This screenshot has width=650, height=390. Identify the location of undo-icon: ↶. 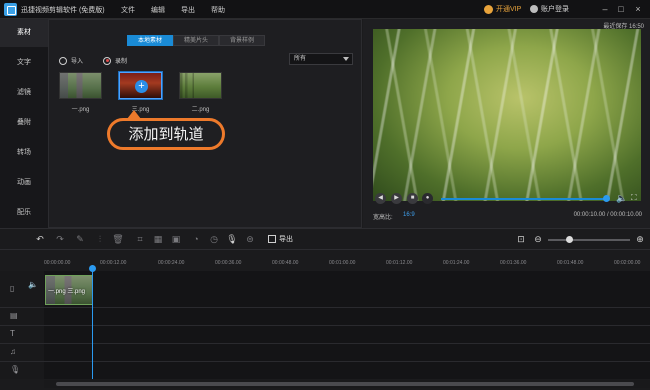
(40, 239).